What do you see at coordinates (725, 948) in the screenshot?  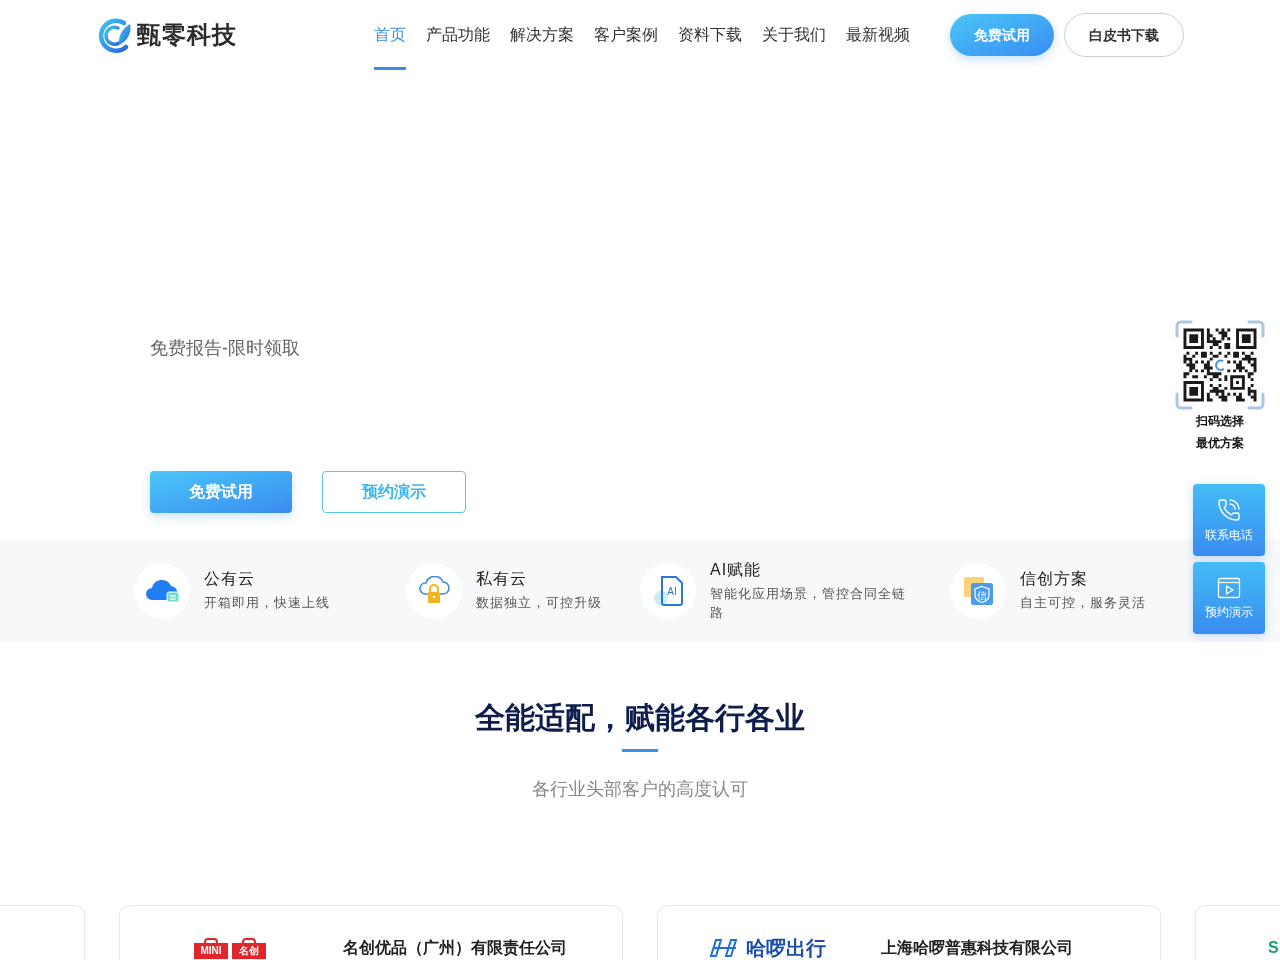 I see `stripes-logo-icon` at bounding box center [725, 948].